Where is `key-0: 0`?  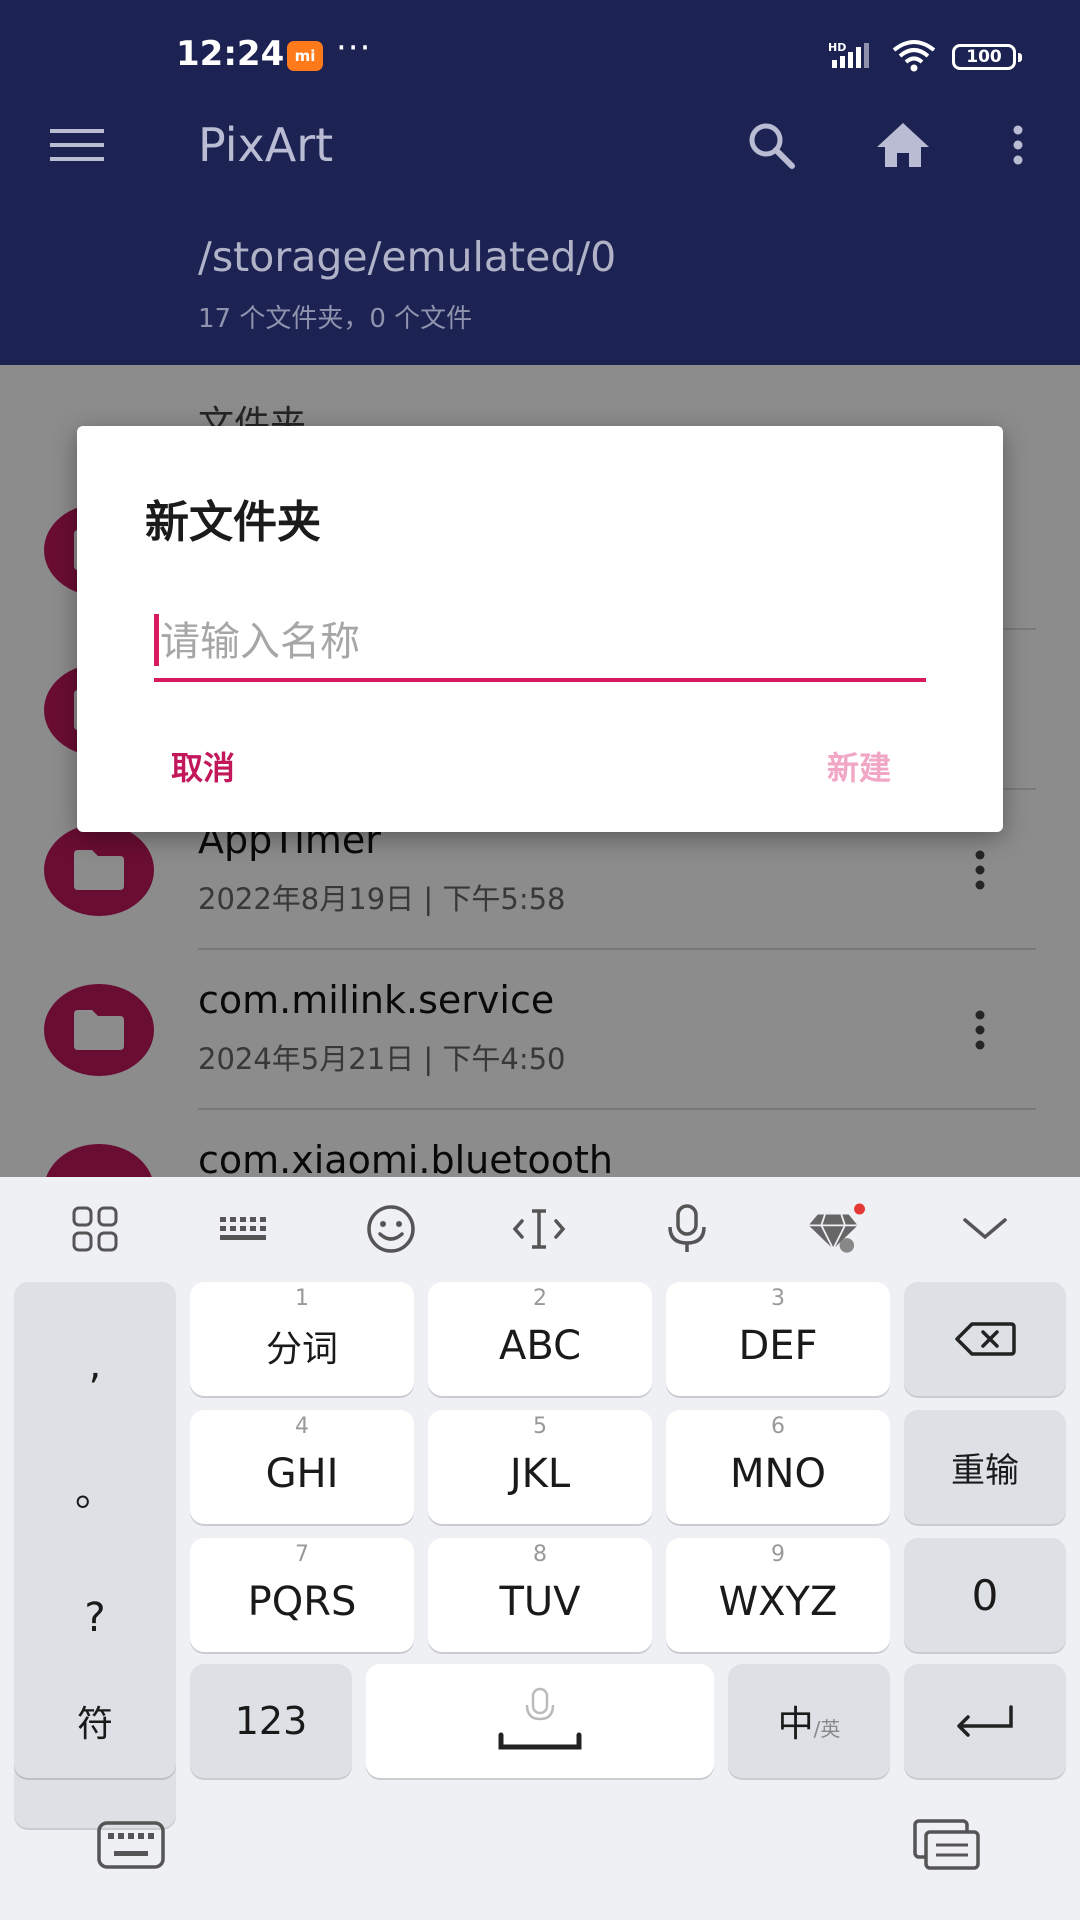 key-0: 0 is located at coordinates (985, 1595).